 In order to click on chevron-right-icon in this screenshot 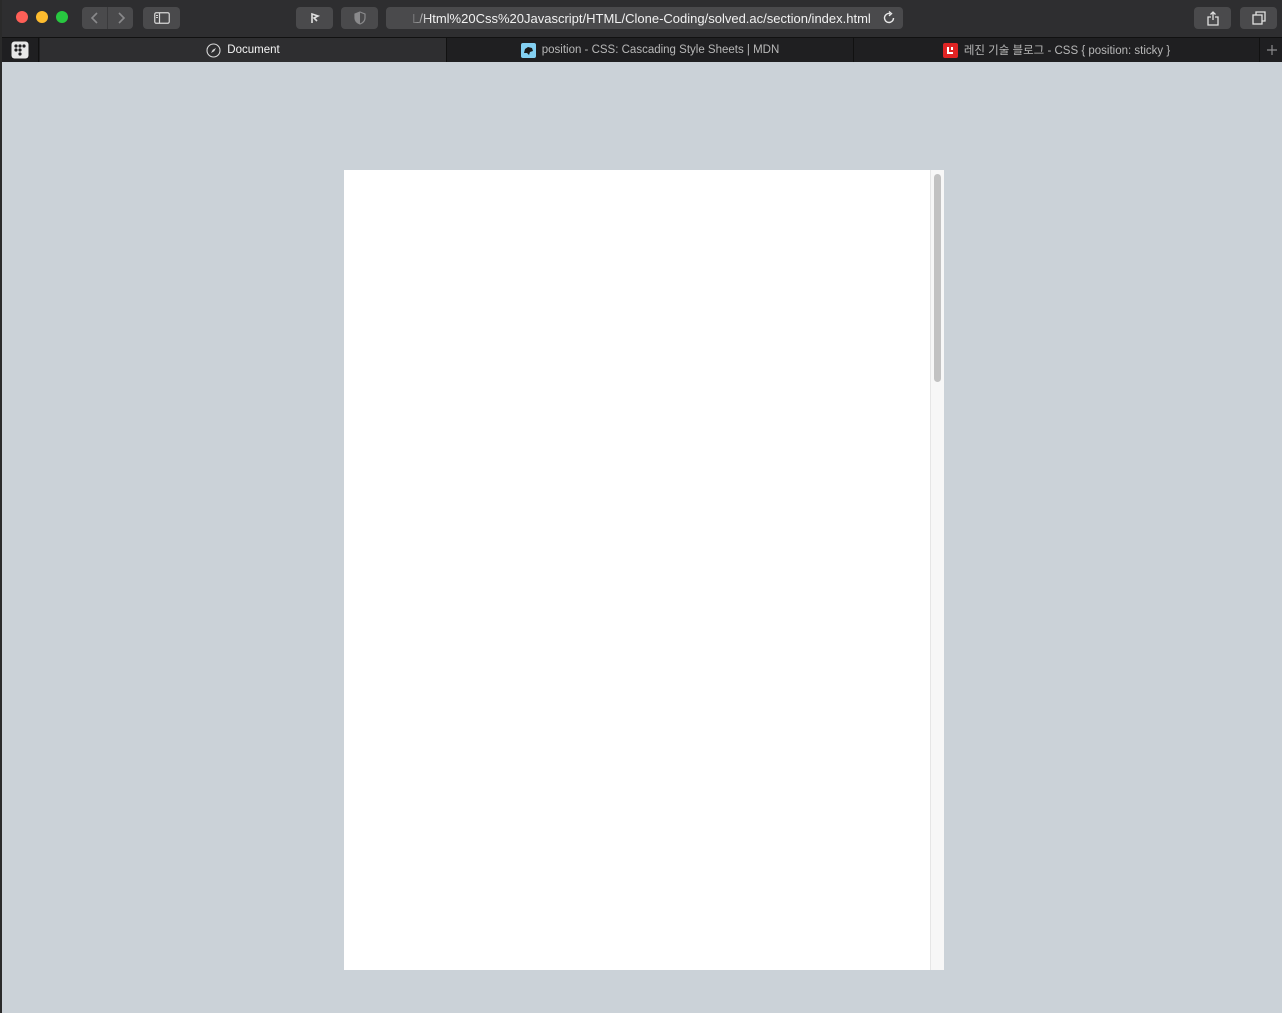, I will do `click(121, 18)`.